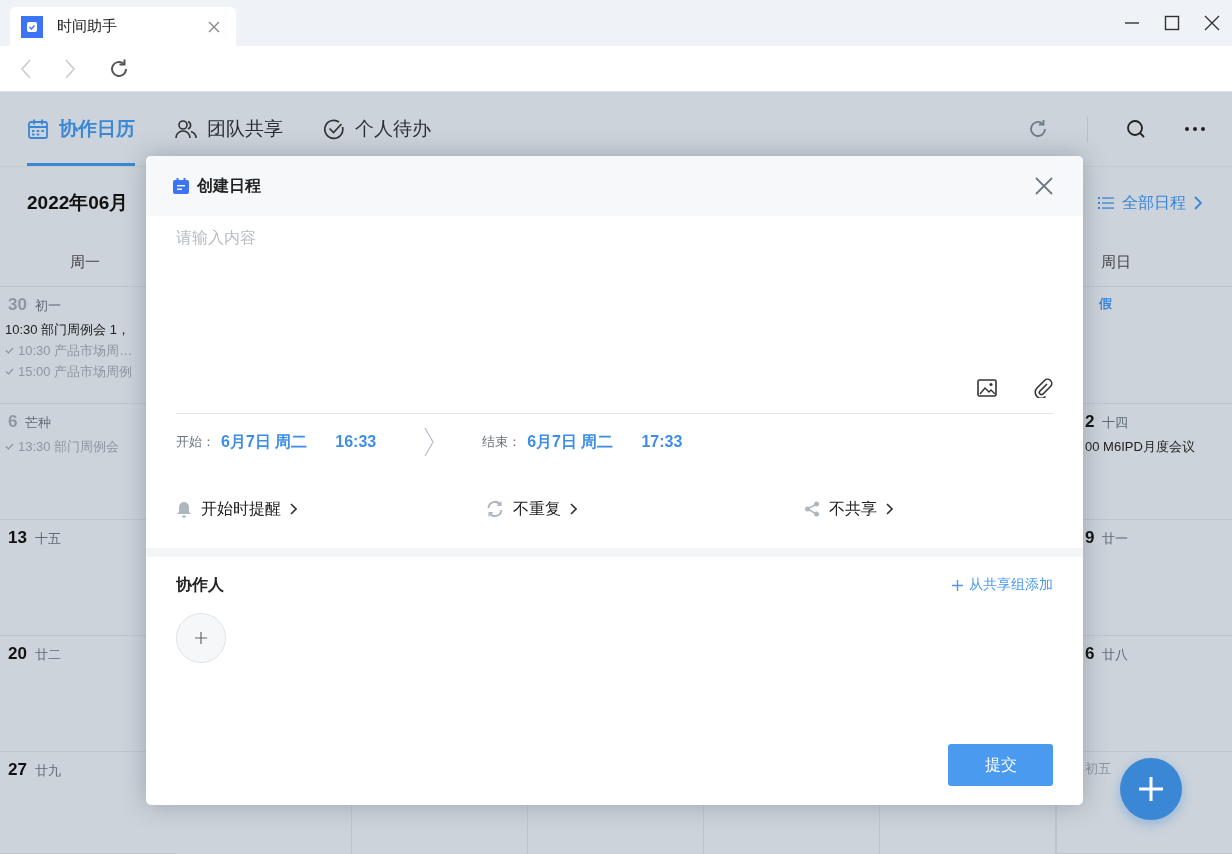 Image resolution: width=1232 pixels, height=854 pixels. Describe the element at coordinates (1105, 304) in the screenshot. I see `holiday-label: 假` at that location.